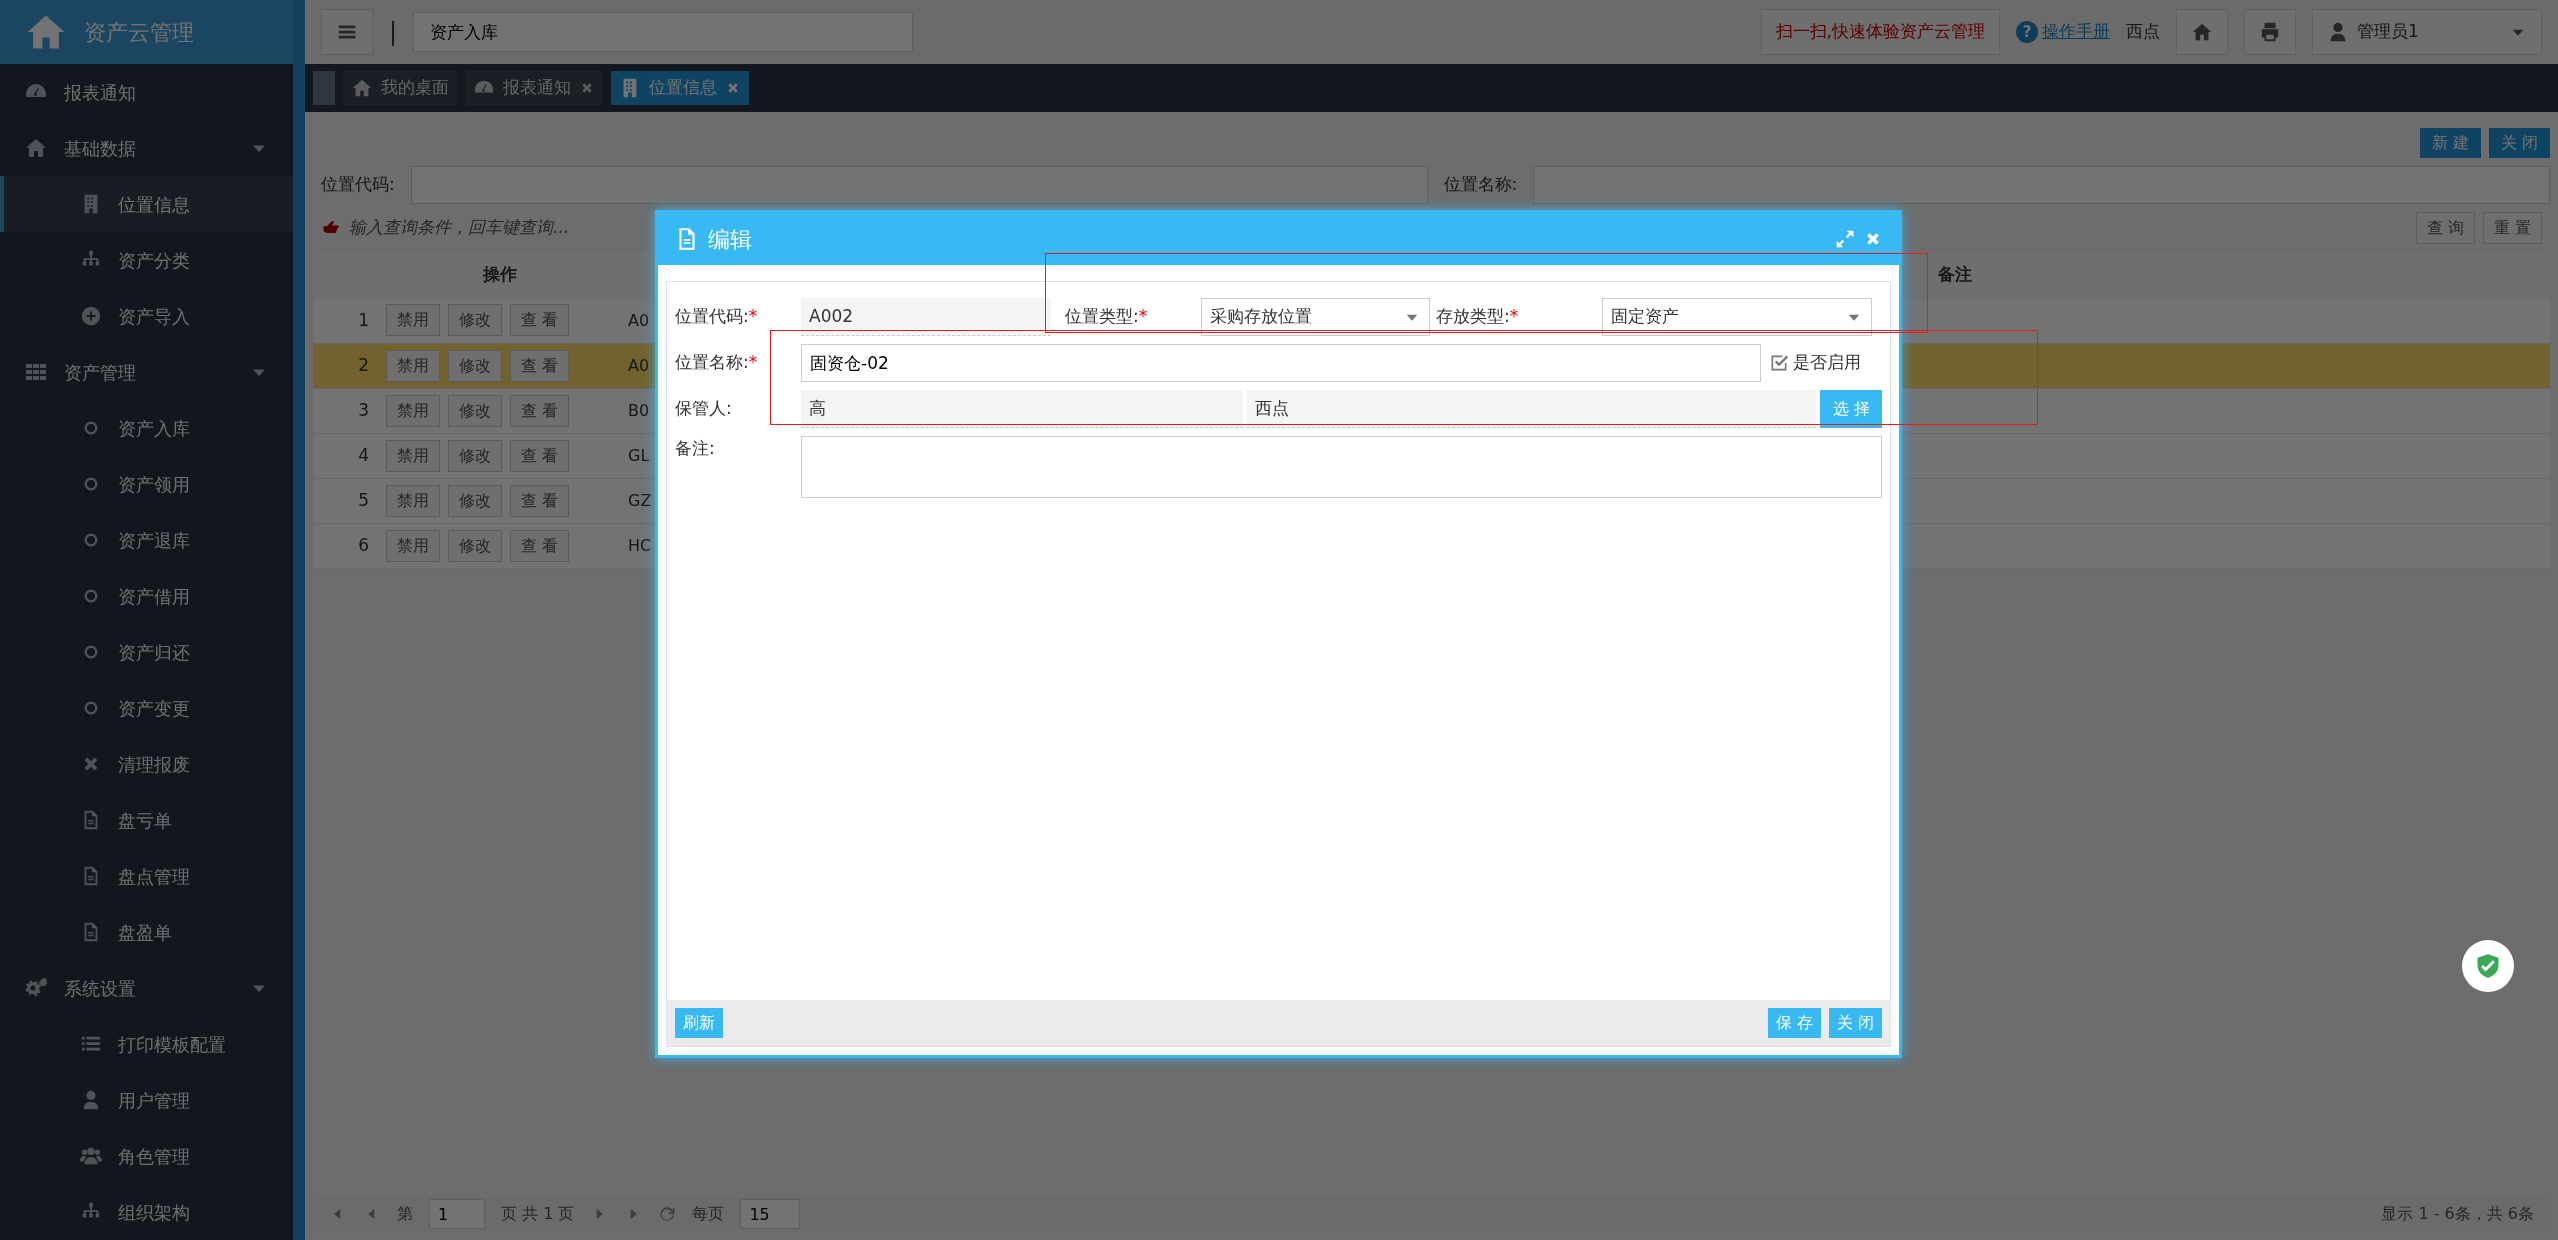 Image resolution: width=2558 pixels, height=1240 pixels. I want to click on field-label: 位置代码:*, so click(717, 317).